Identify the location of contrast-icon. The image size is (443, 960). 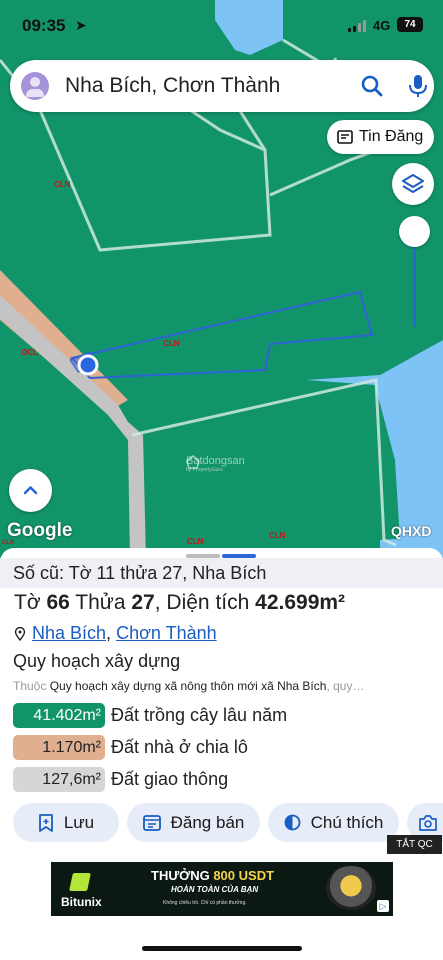
(292, 822).